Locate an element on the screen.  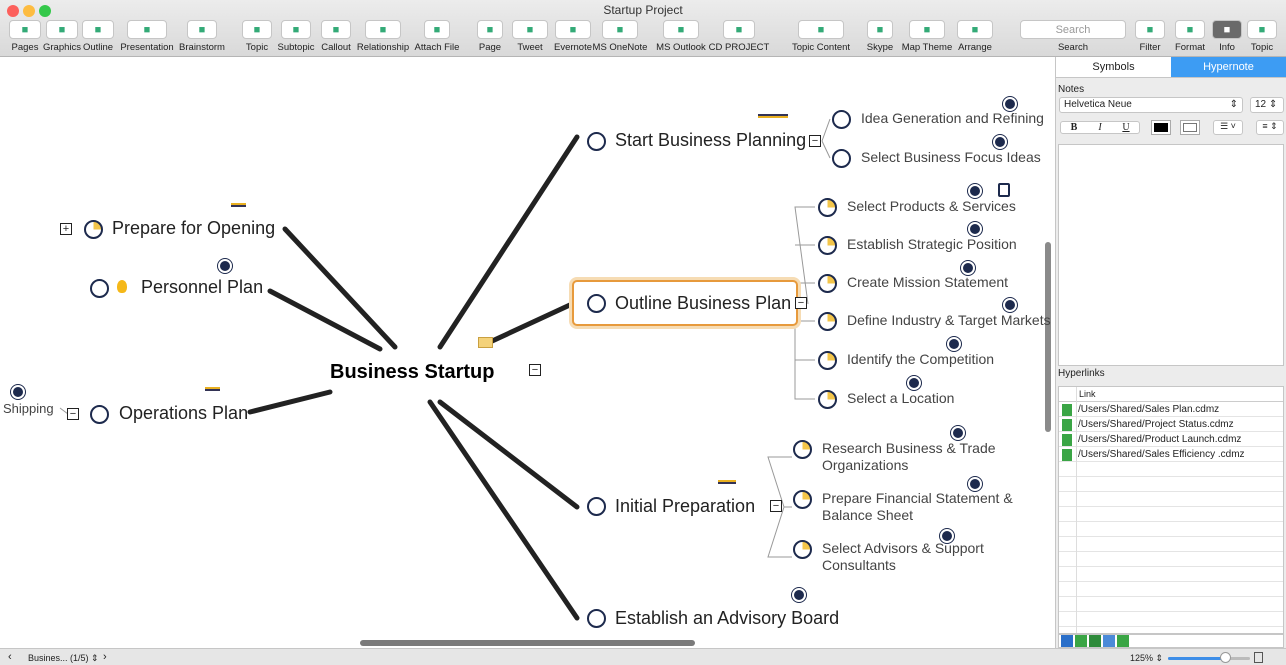
notes-editor is located at coordinates (1171, 255).